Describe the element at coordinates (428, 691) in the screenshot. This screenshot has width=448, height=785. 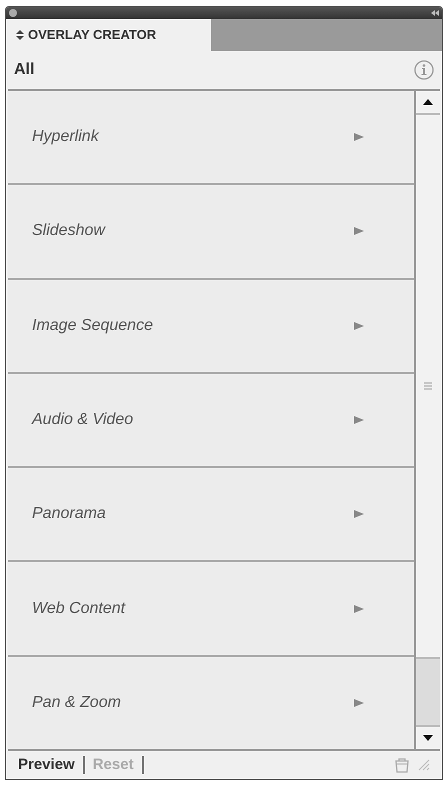
I see `scrollbar-thumb` at that location.